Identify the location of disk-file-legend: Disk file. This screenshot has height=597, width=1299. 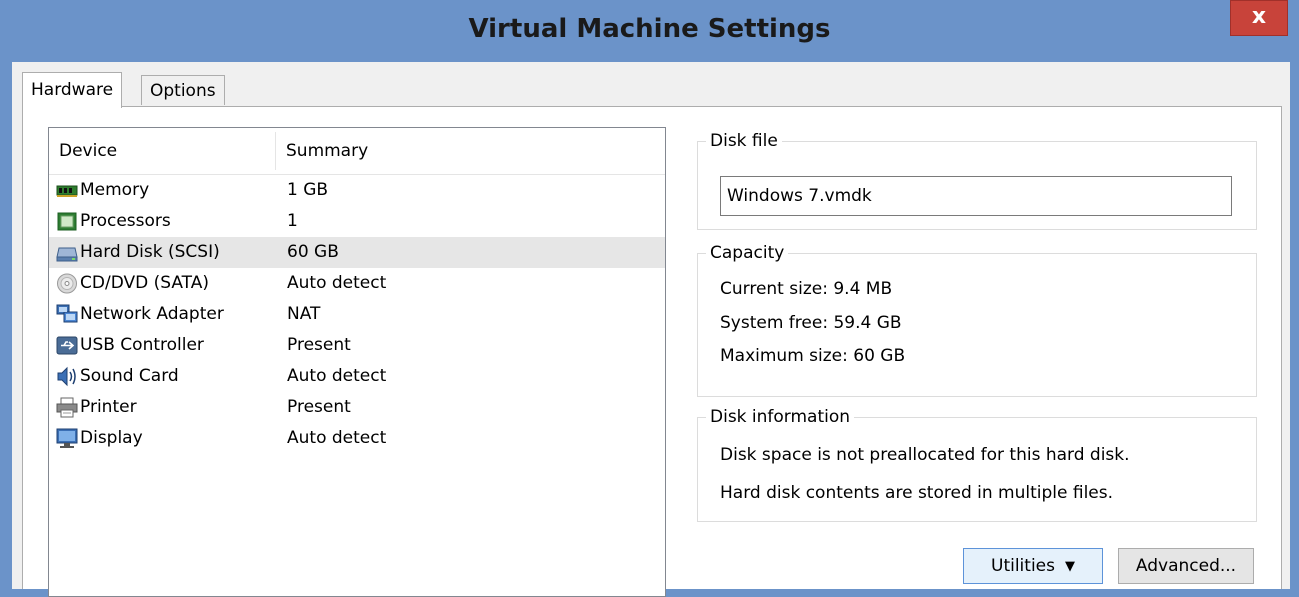
(744, 141).